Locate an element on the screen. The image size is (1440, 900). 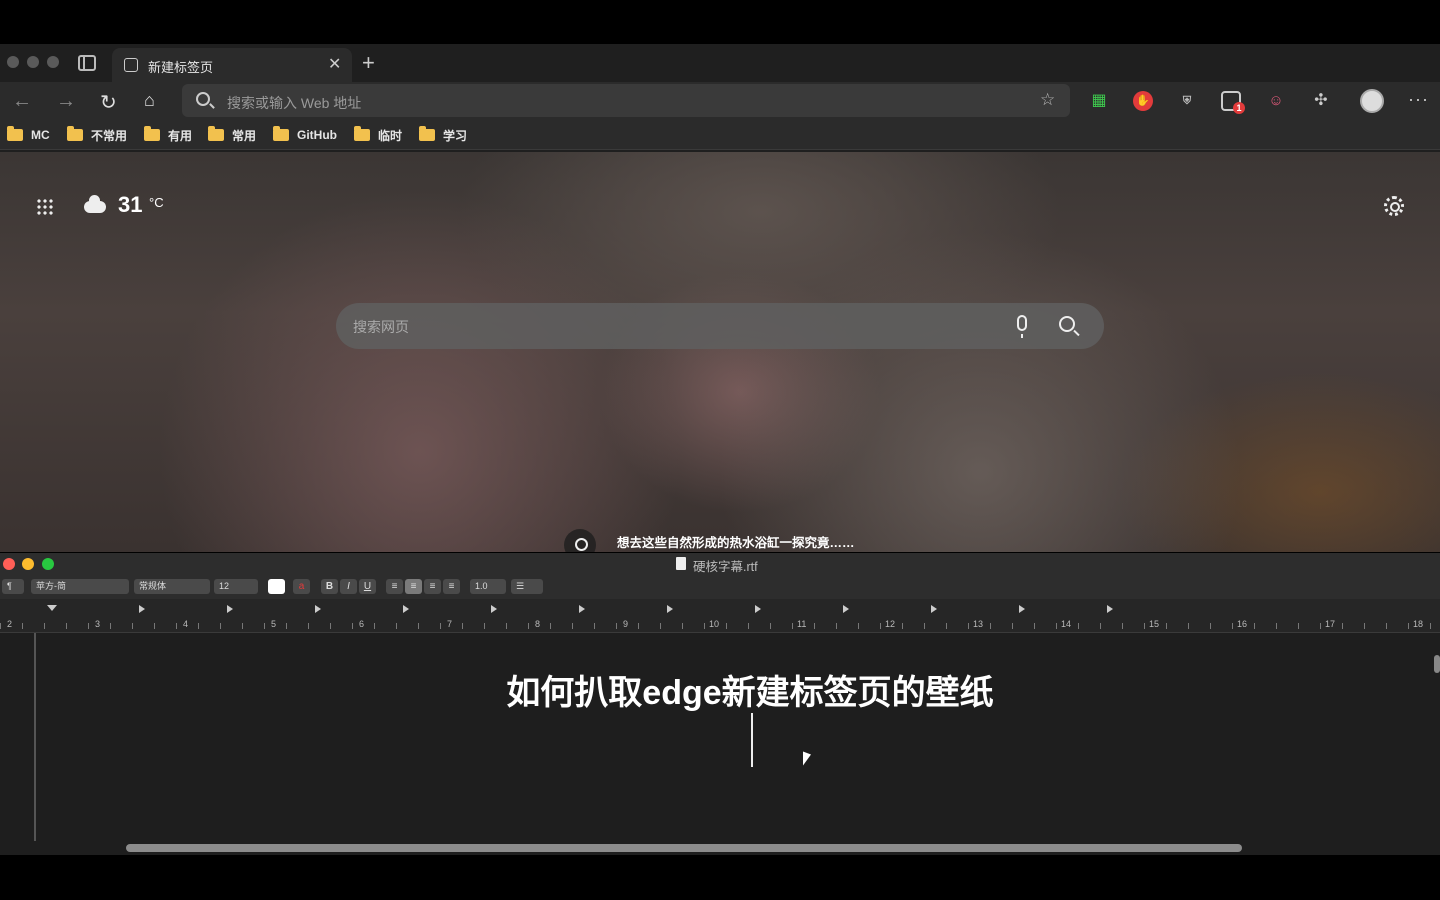
microphone-icon is located at coordinates (1022, 326).